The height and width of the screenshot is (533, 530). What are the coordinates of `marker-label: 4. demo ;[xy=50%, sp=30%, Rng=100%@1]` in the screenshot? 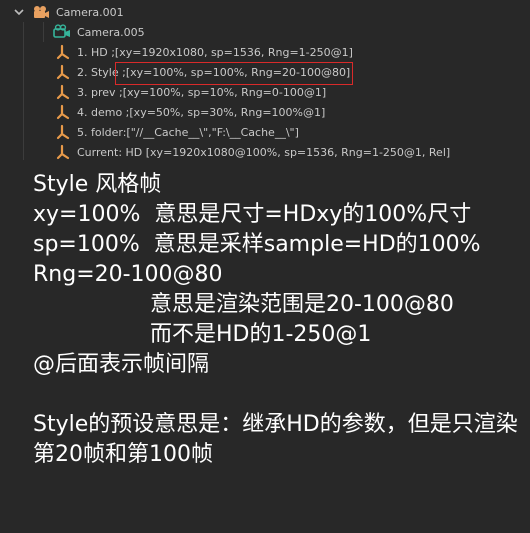 It's located at (201, 112).